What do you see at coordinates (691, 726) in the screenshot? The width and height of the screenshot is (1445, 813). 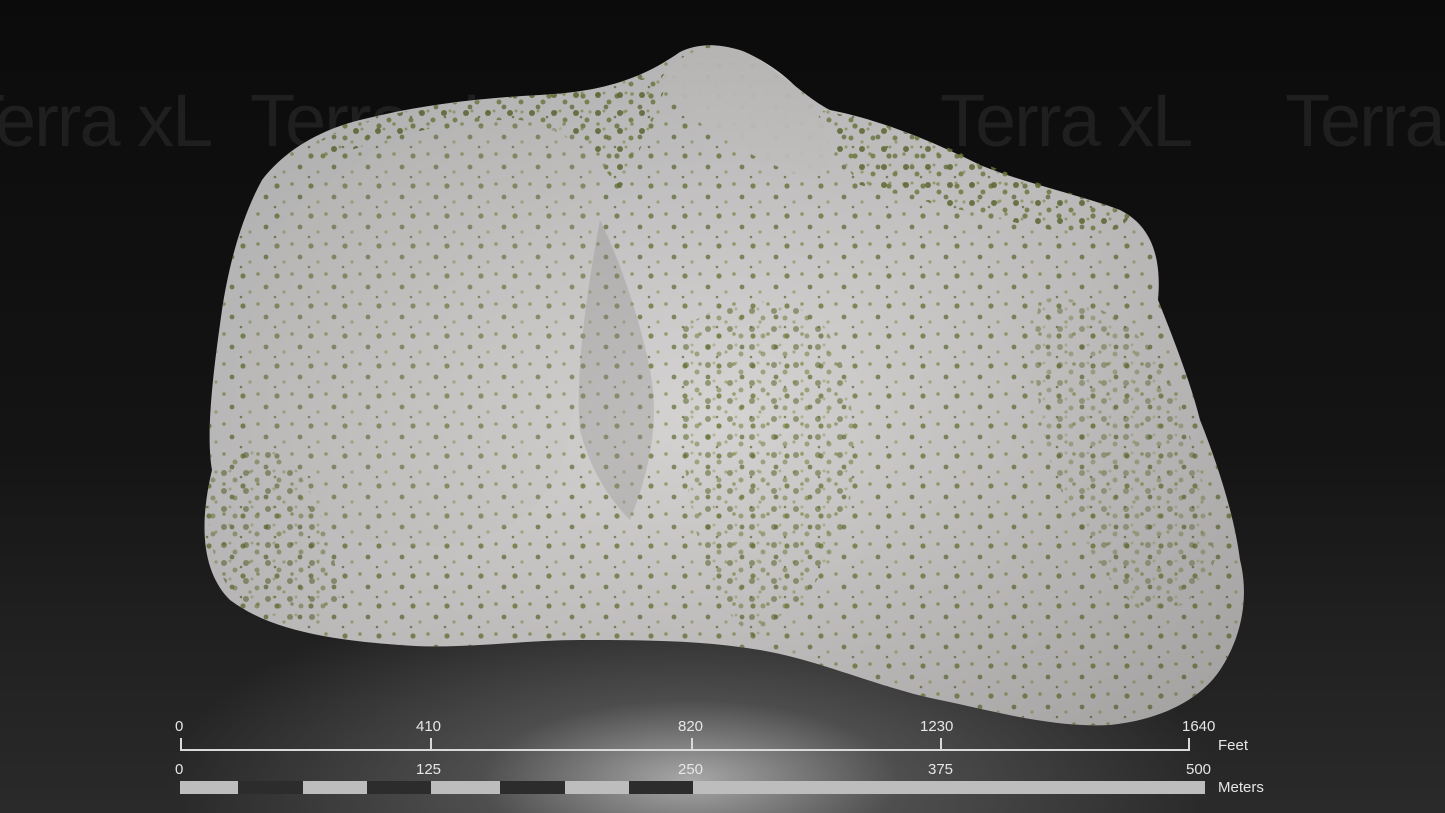 I see `feet-tick-label: 820` at bounding box center [691, 726].